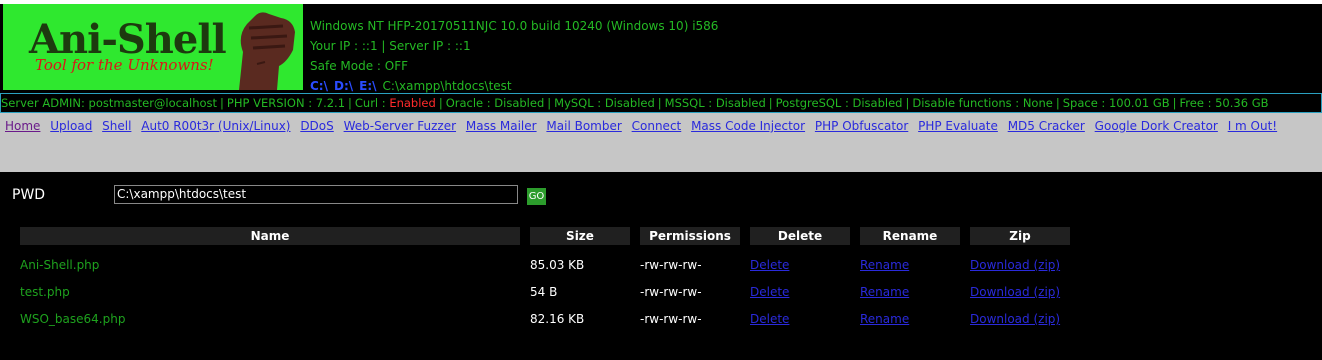  What do you see at coordinates (359, 66) in the screenshot?
I see `safe-mode: Safe Mode : OFF` at bounding box center [359, 66].